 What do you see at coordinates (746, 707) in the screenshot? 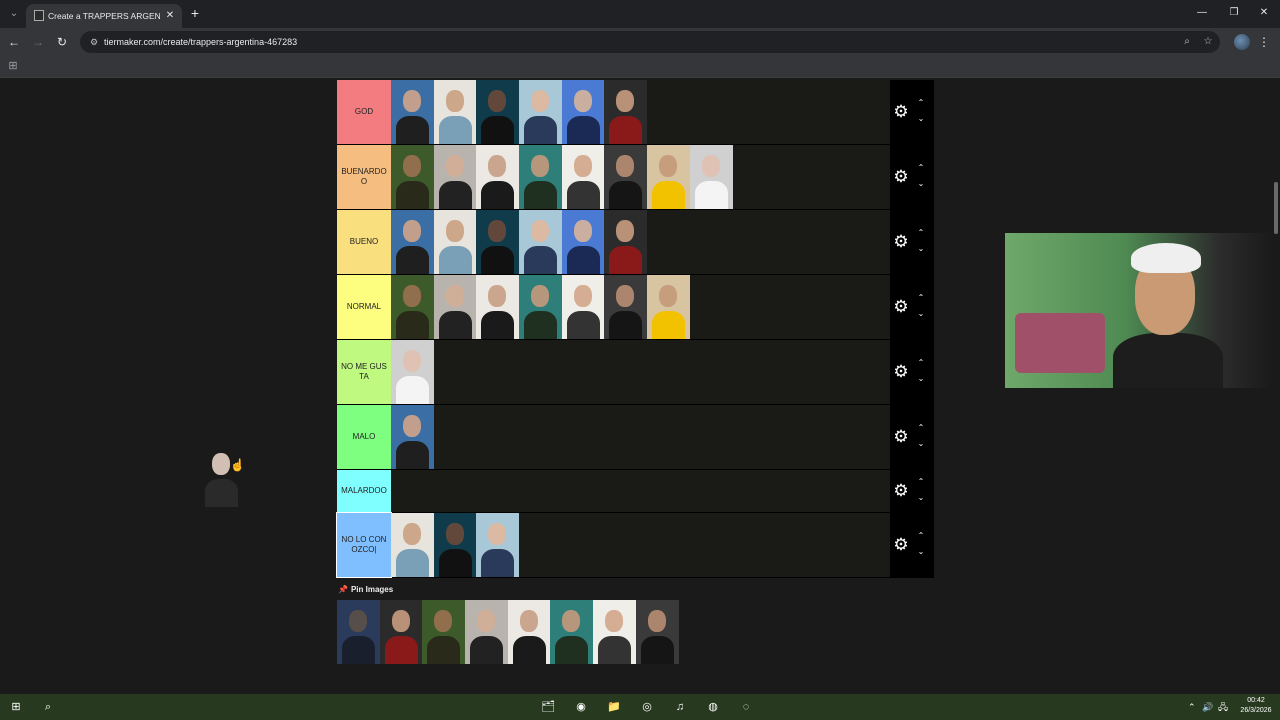
I see `taskbar-obs-icon: ◌` at bounding box center [746, 707].